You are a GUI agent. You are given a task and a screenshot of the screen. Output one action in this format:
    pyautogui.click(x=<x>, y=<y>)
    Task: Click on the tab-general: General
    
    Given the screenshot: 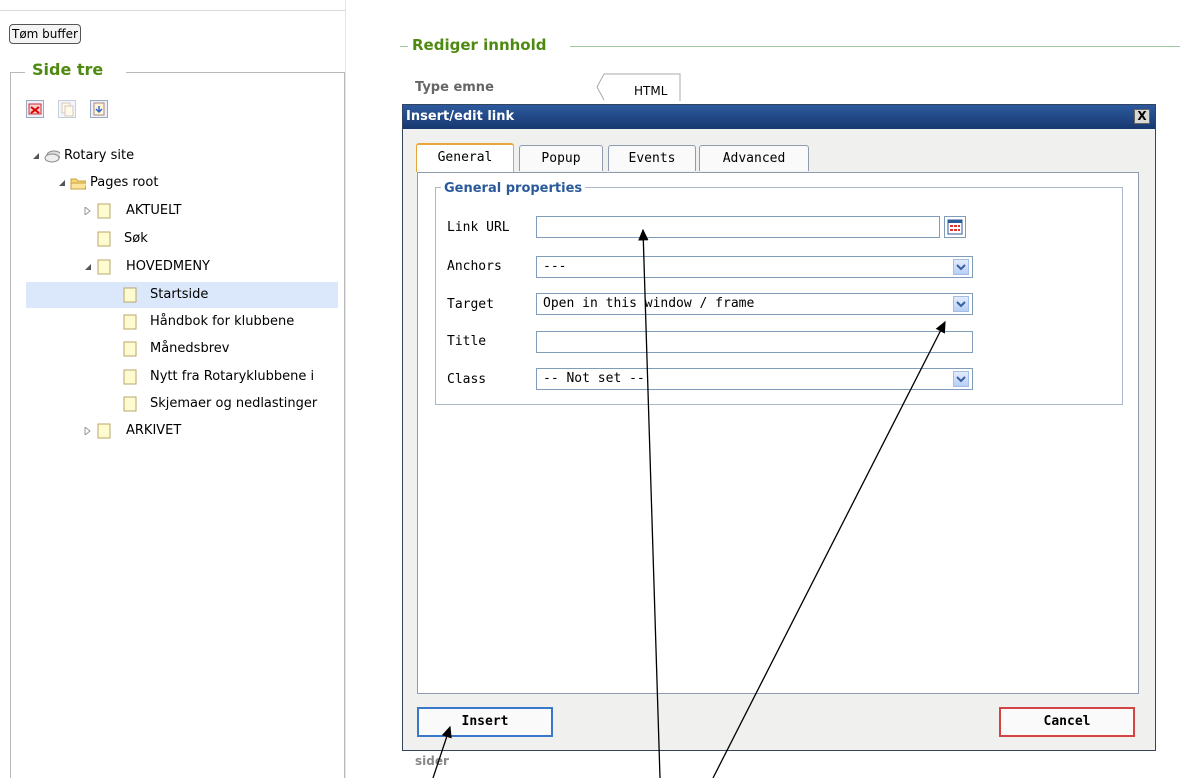 What is the action you would take?
    pyautogui.click(x=465, y=157)
    